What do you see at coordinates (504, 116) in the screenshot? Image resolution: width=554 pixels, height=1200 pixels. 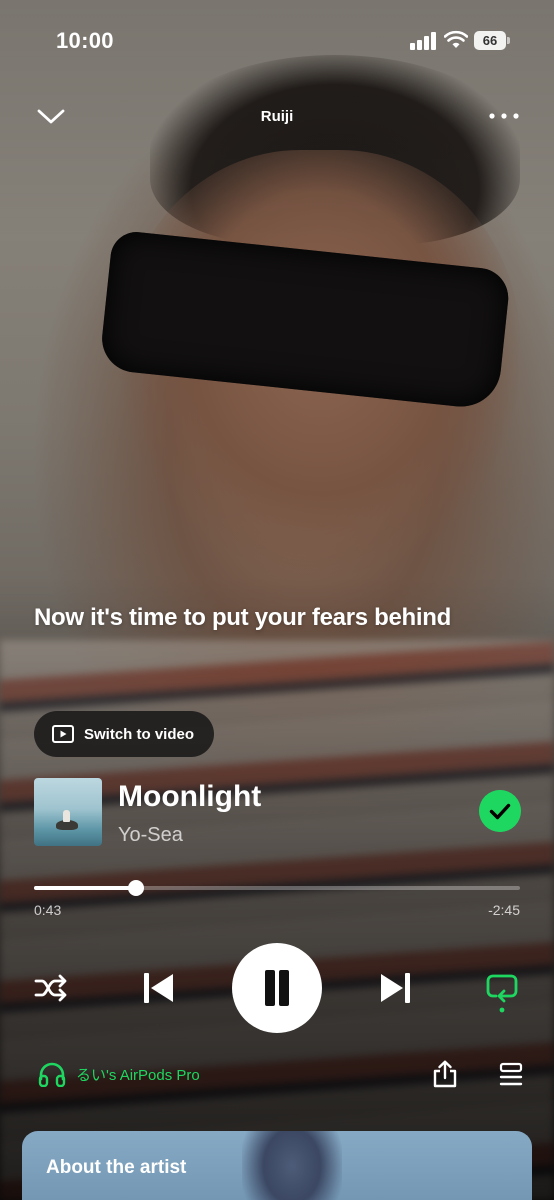 I see `more-options-icon` at bounding box center [504, 116].